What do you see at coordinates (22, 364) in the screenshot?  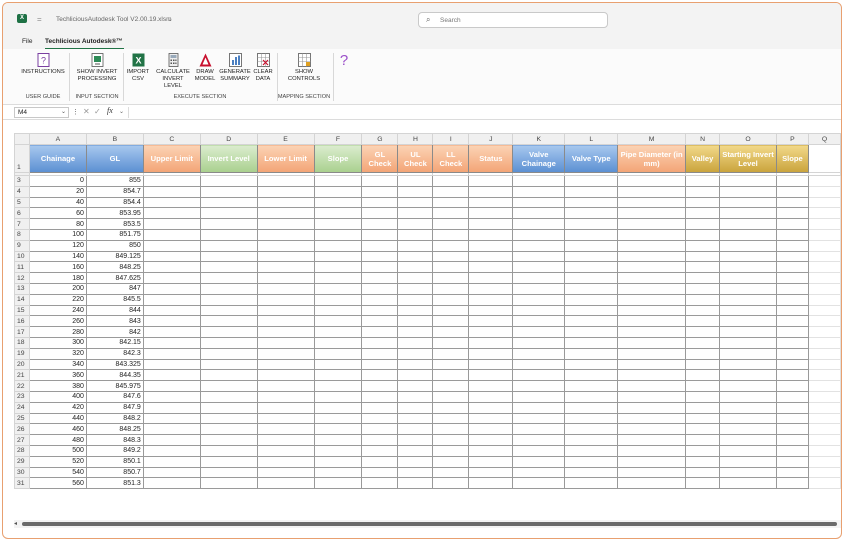 I see `row-header: 20` at bounding box center [22, 364].